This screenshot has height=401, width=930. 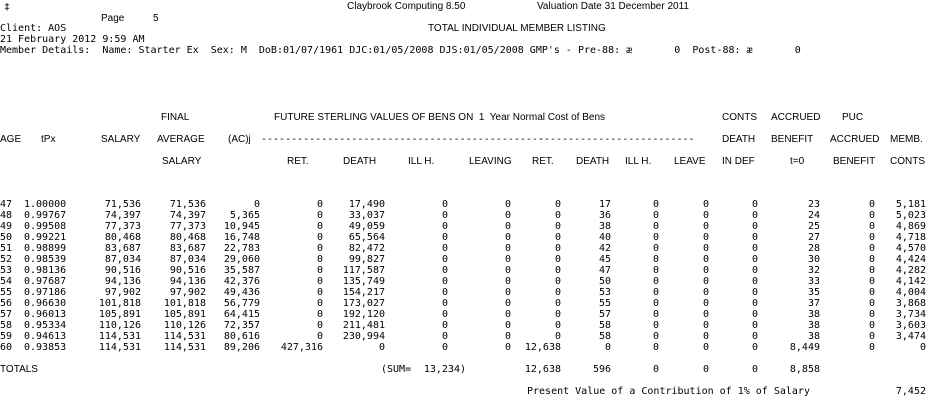 I want to click on cell-tpx: 1.00000, so click(x=45, y=204).